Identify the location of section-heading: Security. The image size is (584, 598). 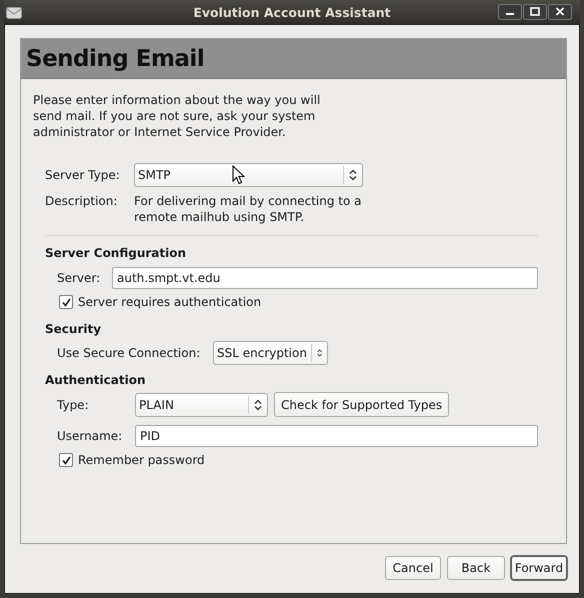
(73, 329).